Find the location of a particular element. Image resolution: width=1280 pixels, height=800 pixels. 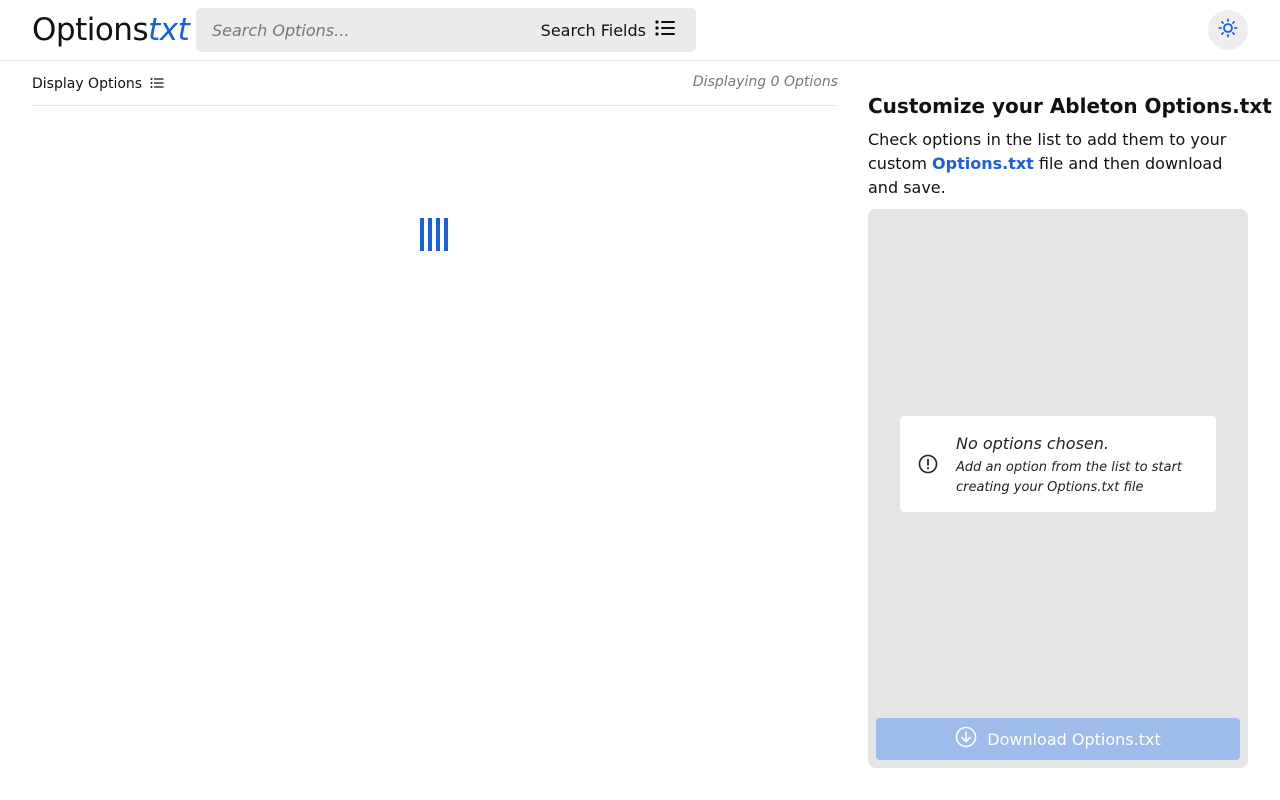

options-list-header: Display Options Displaying 0 Options is located at coordinates (435, 83).